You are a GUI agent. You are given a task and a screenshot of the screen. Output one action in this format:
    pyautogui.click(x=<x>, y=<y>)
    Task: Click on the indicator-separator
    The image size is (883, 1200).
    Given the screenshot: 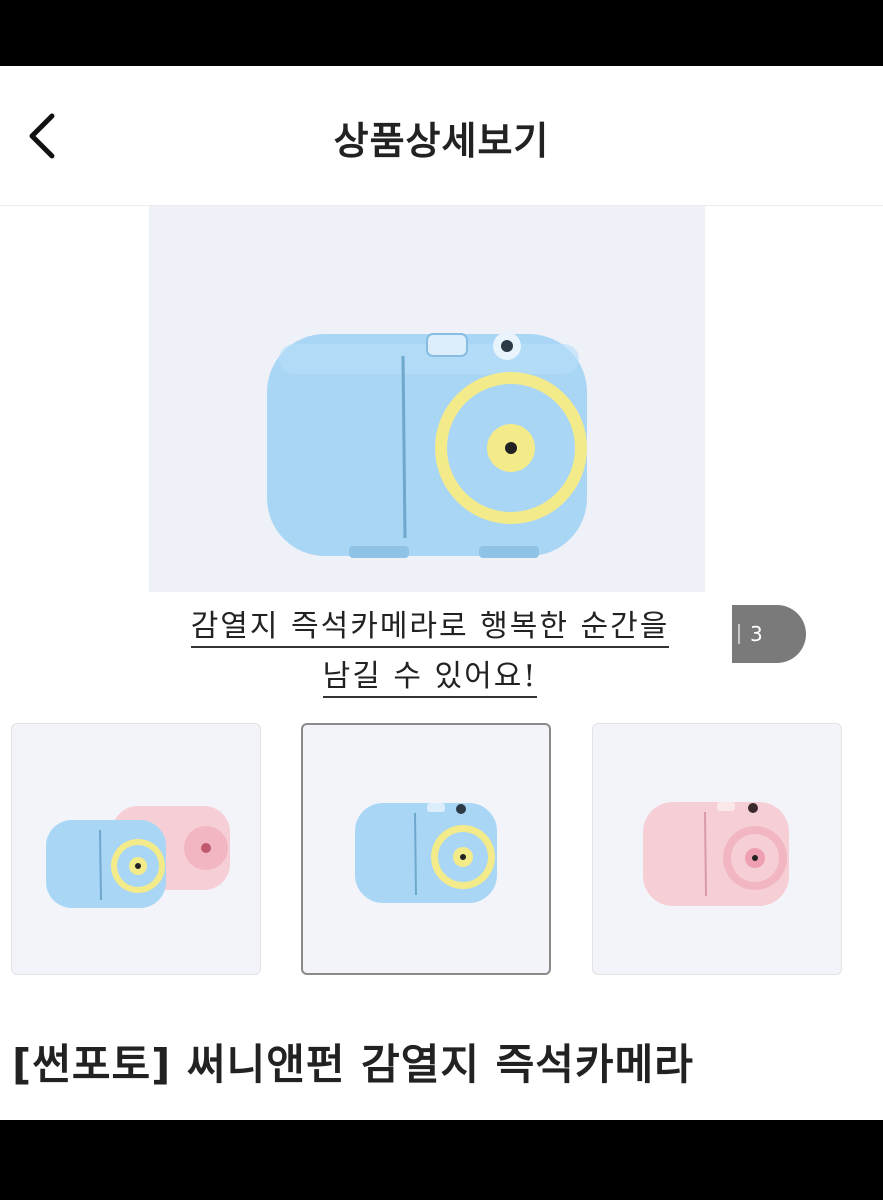 What is the action you would take?
    pyautogui.click(x=739, y=634)
    